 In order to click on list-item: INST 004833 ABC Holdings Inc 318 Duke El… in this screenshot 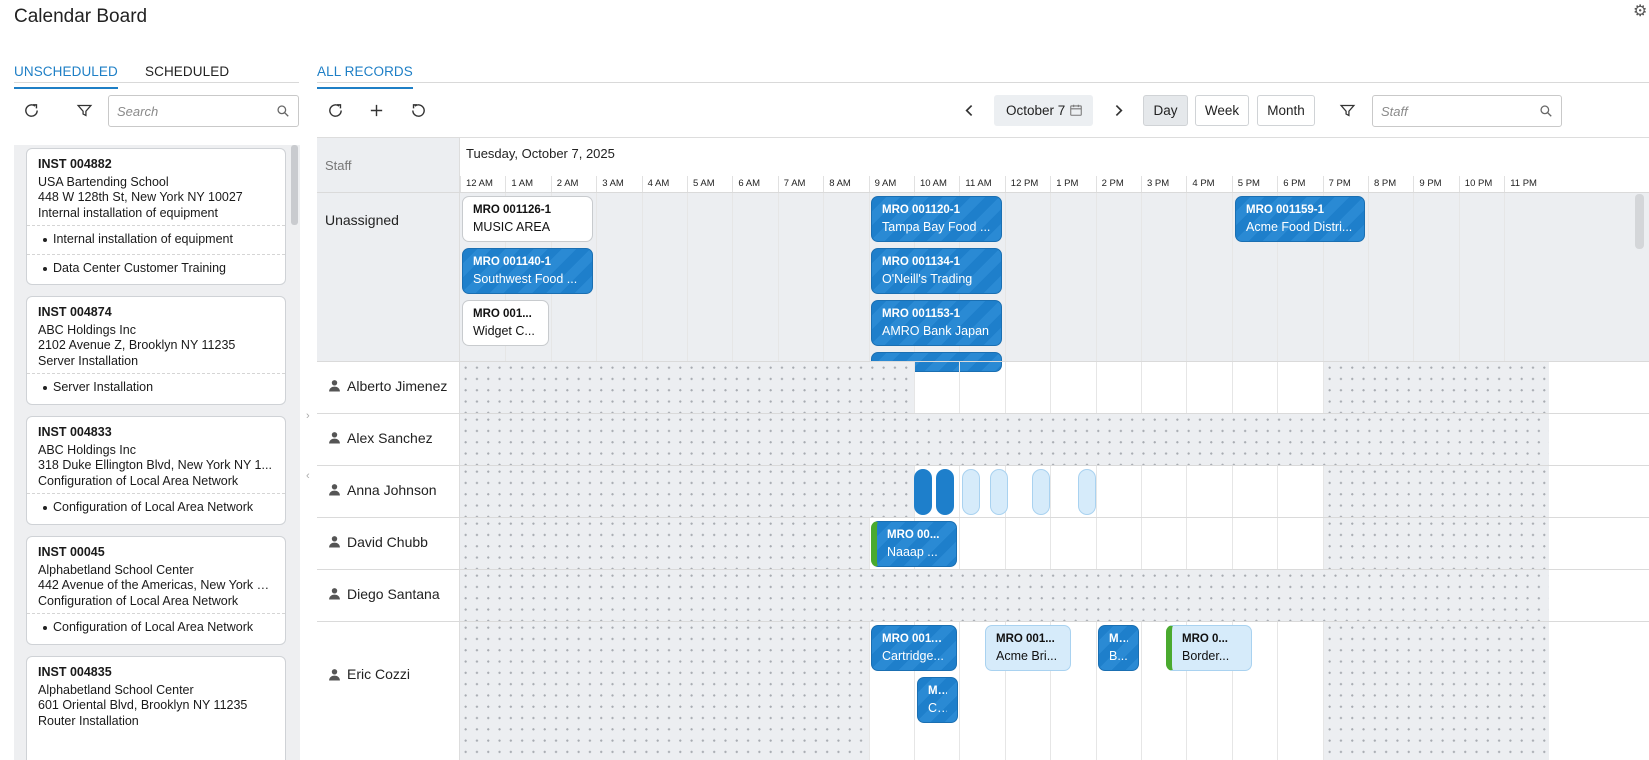, I will do `click(156, 470)`.